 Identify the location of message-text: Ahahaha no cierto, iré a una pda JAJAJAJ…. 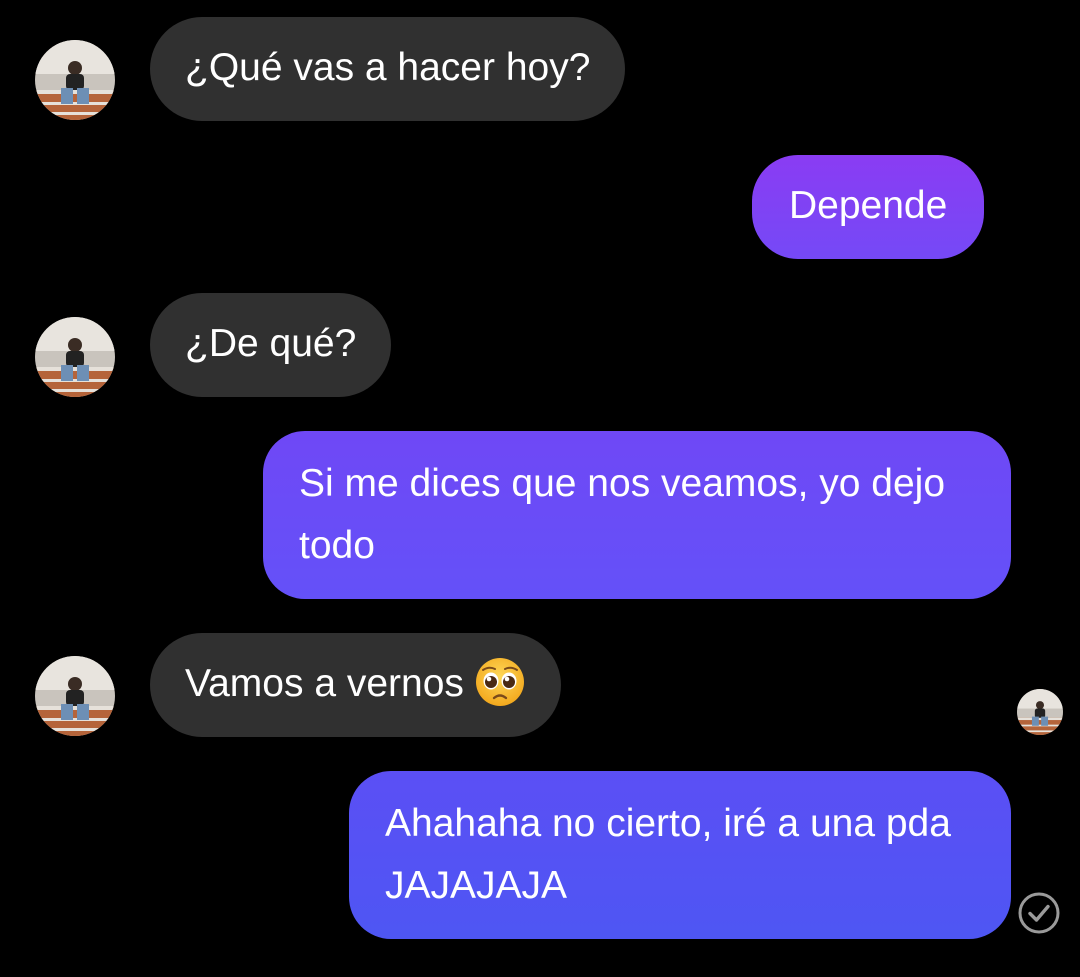
(668, 854).